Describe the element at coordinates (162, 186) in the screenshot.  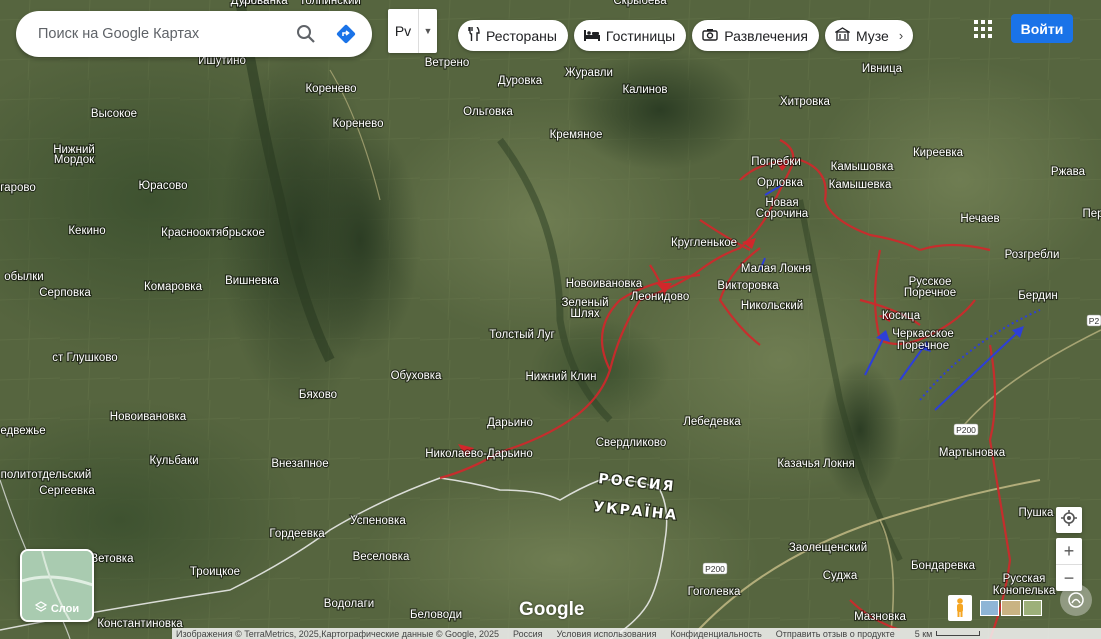
I see `place-label: Юрасово` at that location.